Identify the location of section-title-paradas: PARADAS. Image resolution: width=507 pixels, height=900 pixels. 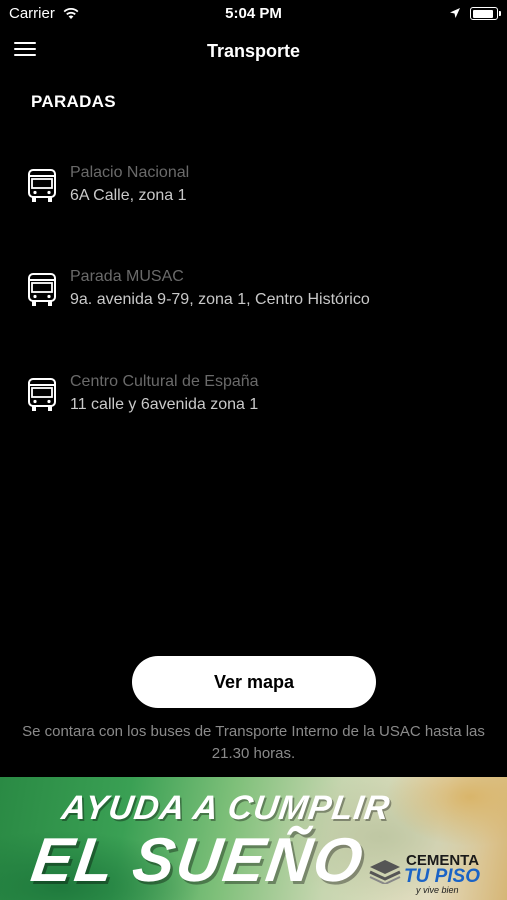
(73, 101).